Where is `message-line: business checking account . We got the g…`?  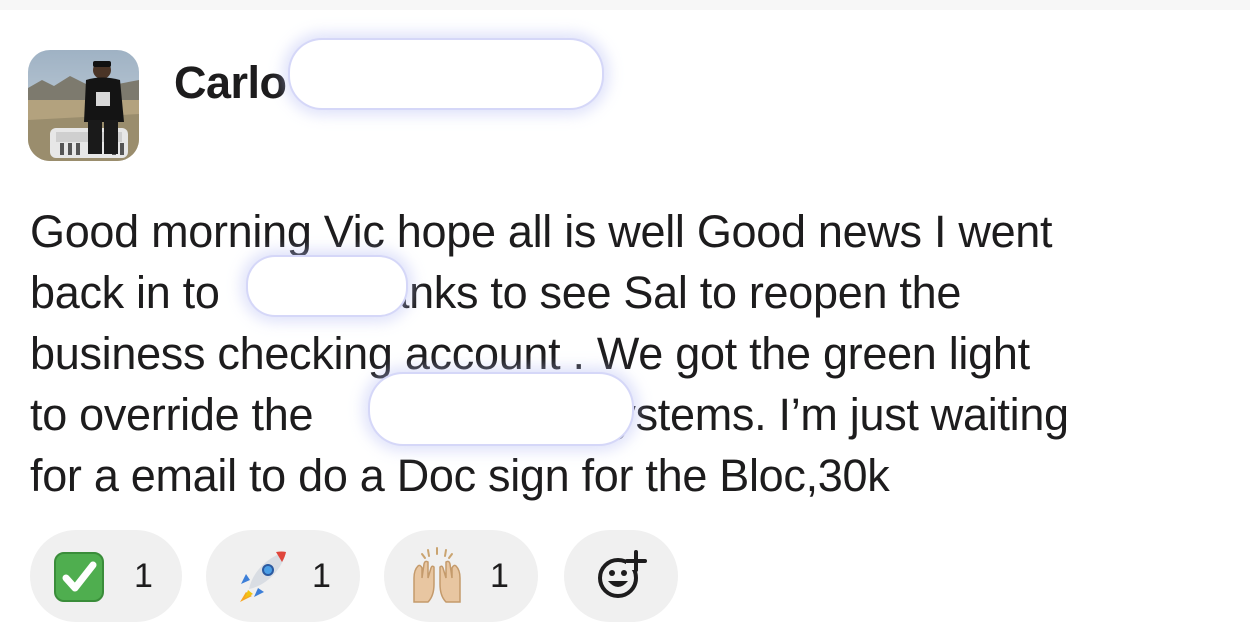
message-line: business checking account . We got the g… is located at coordinates (530, 353).